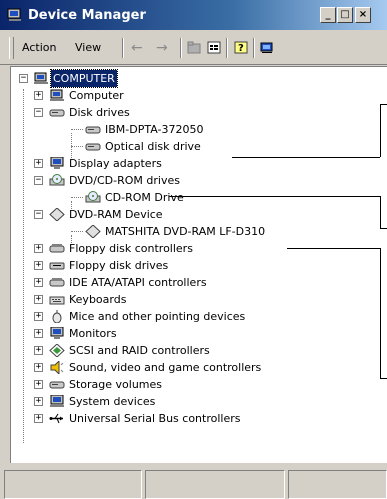 The width and height of the screenshot is (387, 499). I want to click on menu-action-label: Action, so click(39, 47).